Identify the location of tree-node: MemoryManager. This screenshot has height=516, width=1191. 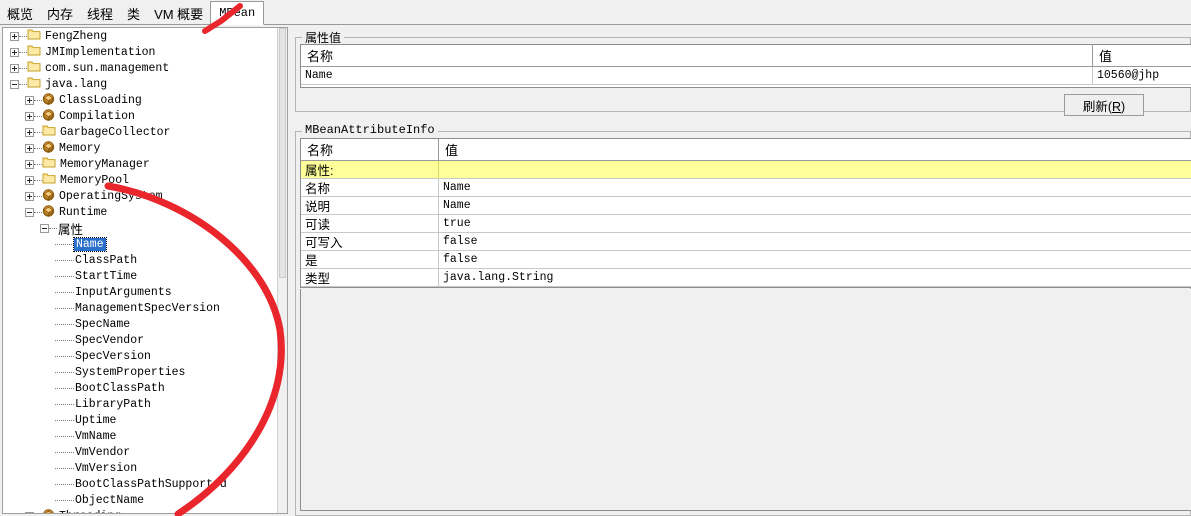
(140, 164).